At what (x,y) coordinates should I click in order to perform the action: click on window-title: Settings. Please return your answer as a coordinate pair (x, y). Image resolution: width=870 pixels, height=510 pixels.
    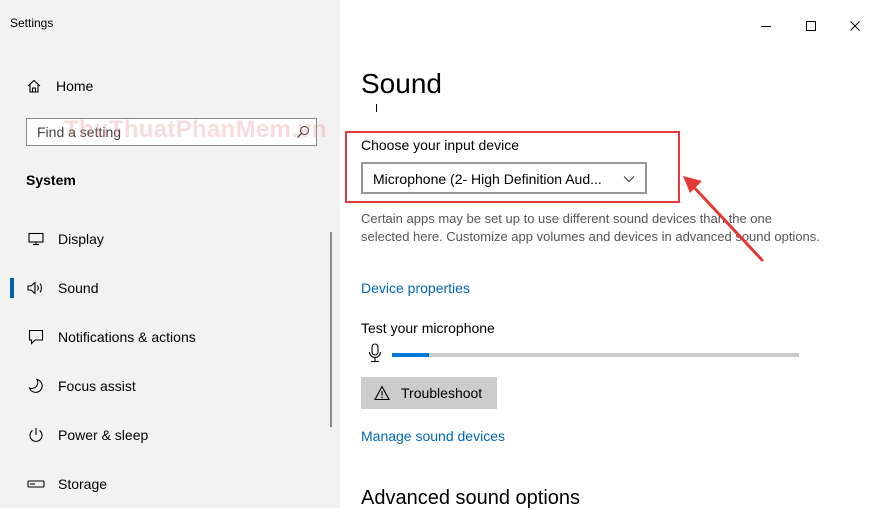
    Looking at the image, I should click on (32, 23).